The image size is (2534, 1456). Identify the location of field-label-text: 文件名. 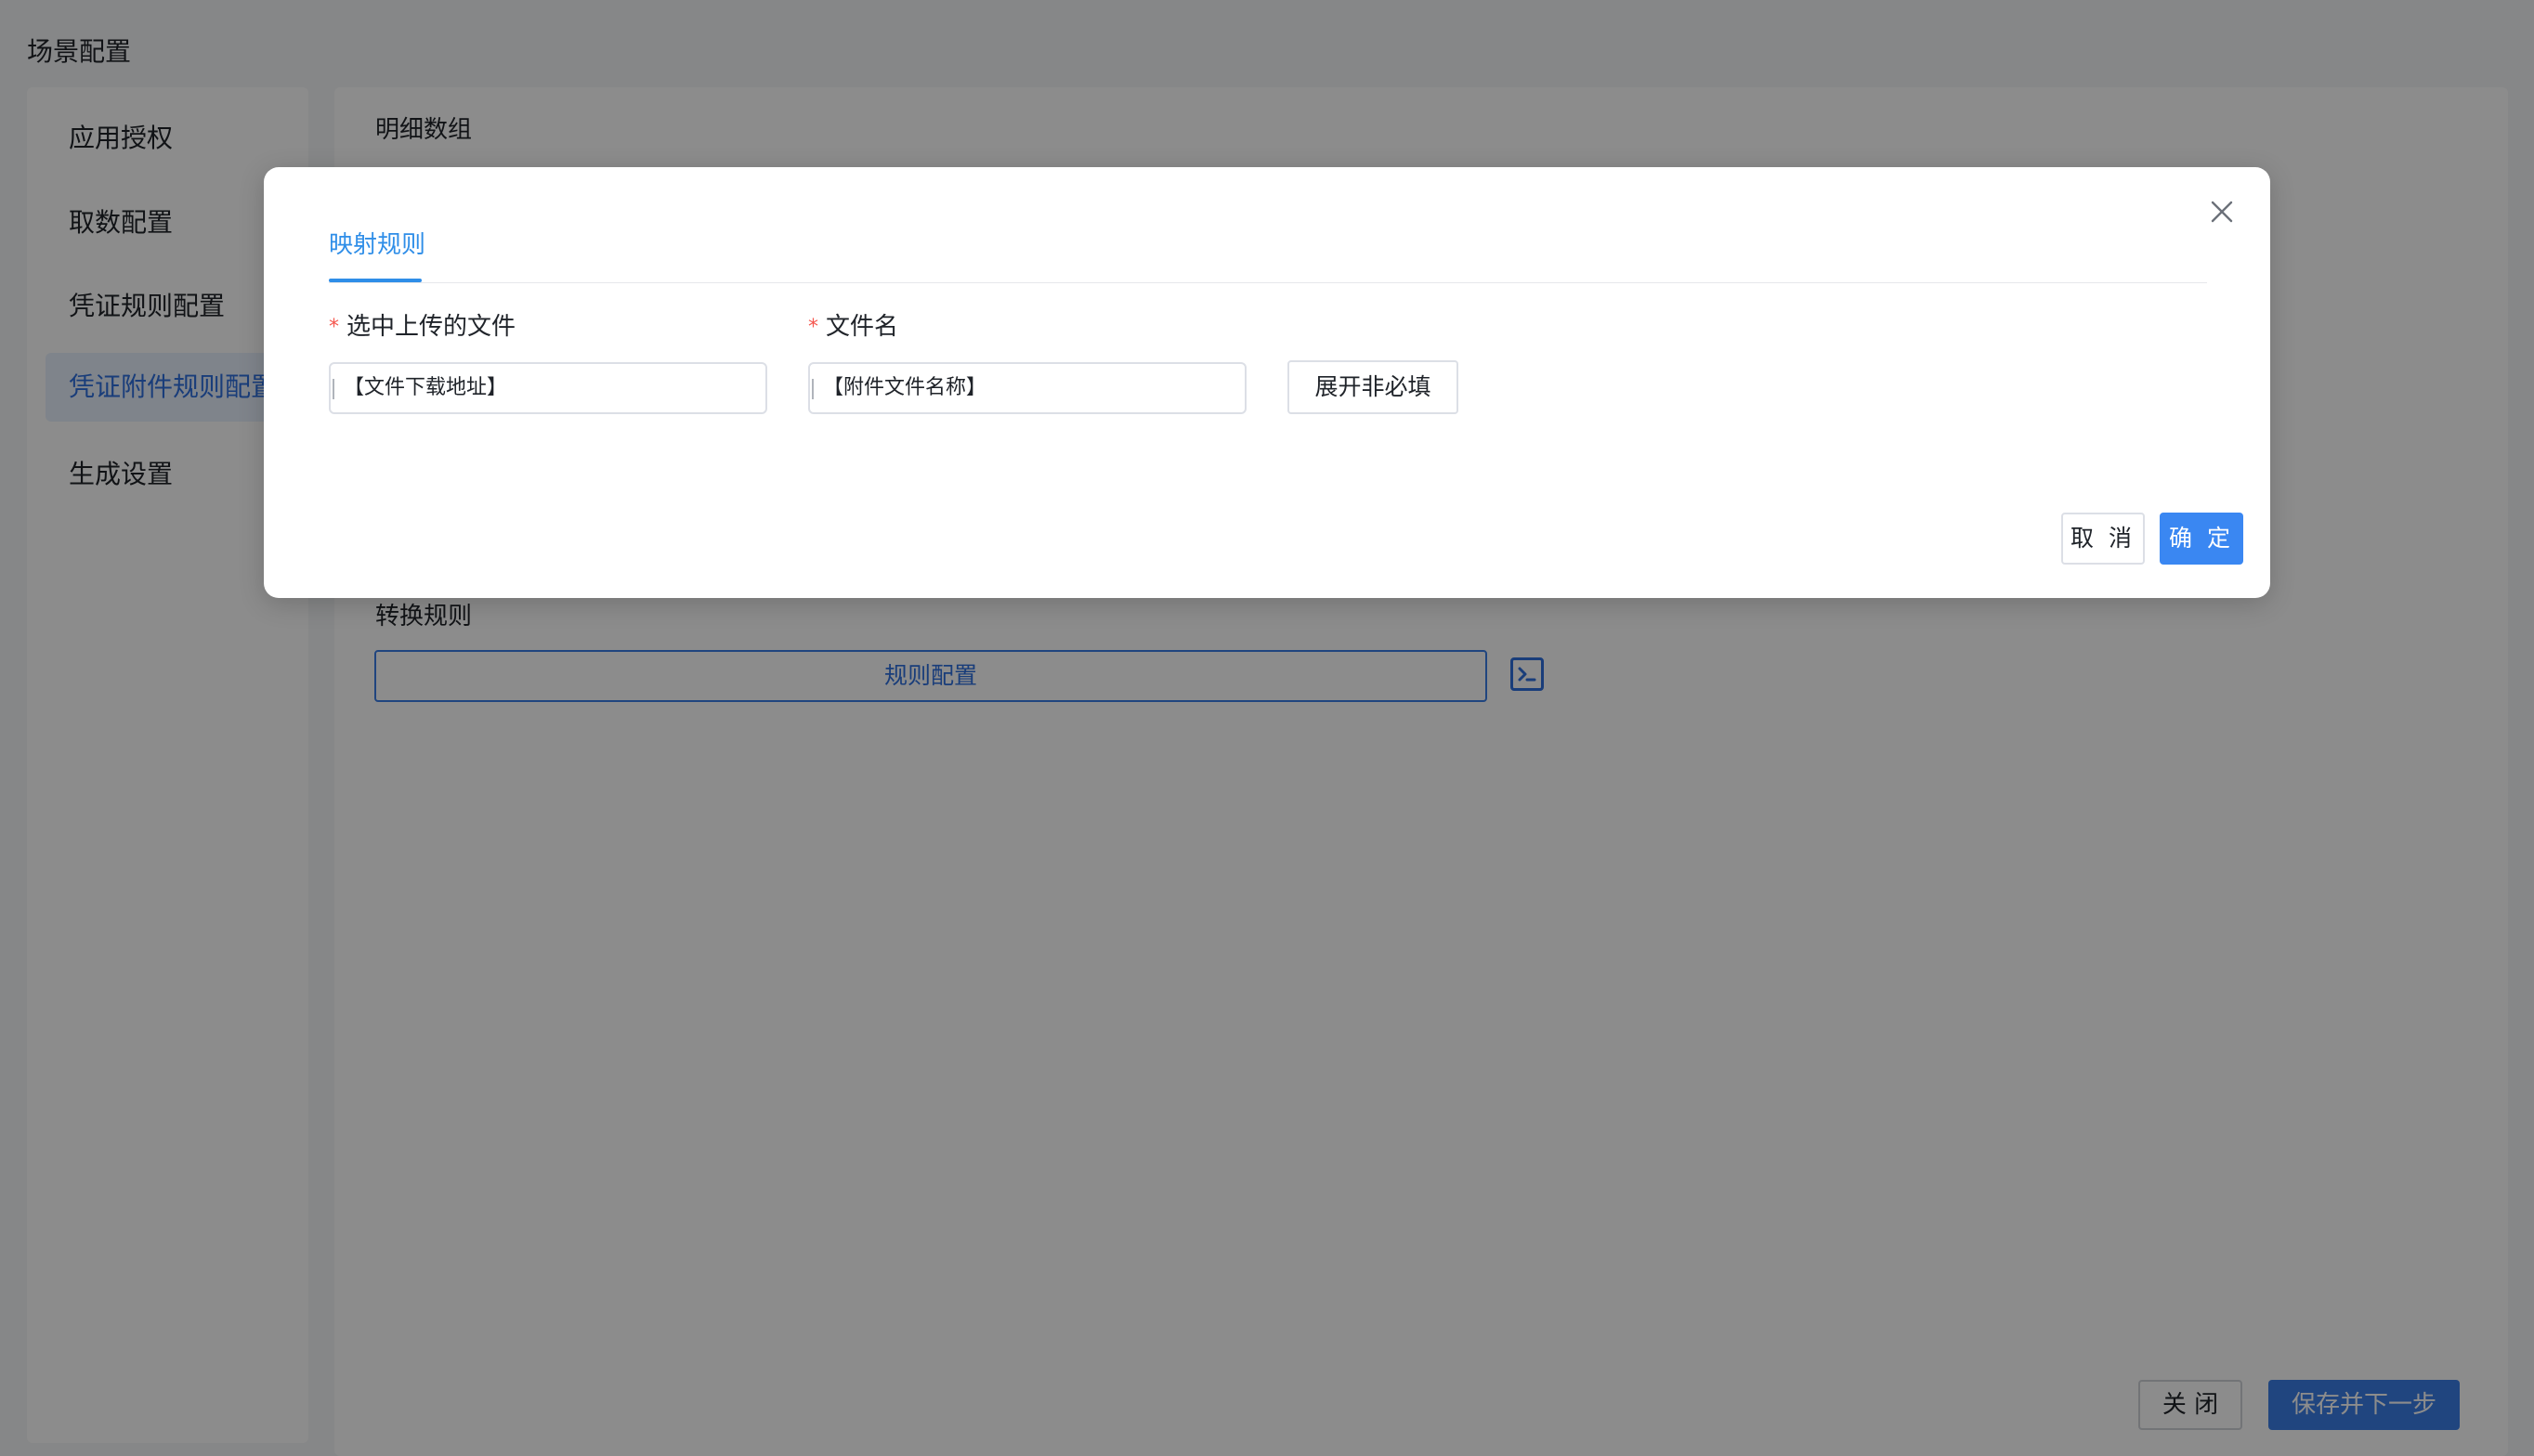
(862, 327).